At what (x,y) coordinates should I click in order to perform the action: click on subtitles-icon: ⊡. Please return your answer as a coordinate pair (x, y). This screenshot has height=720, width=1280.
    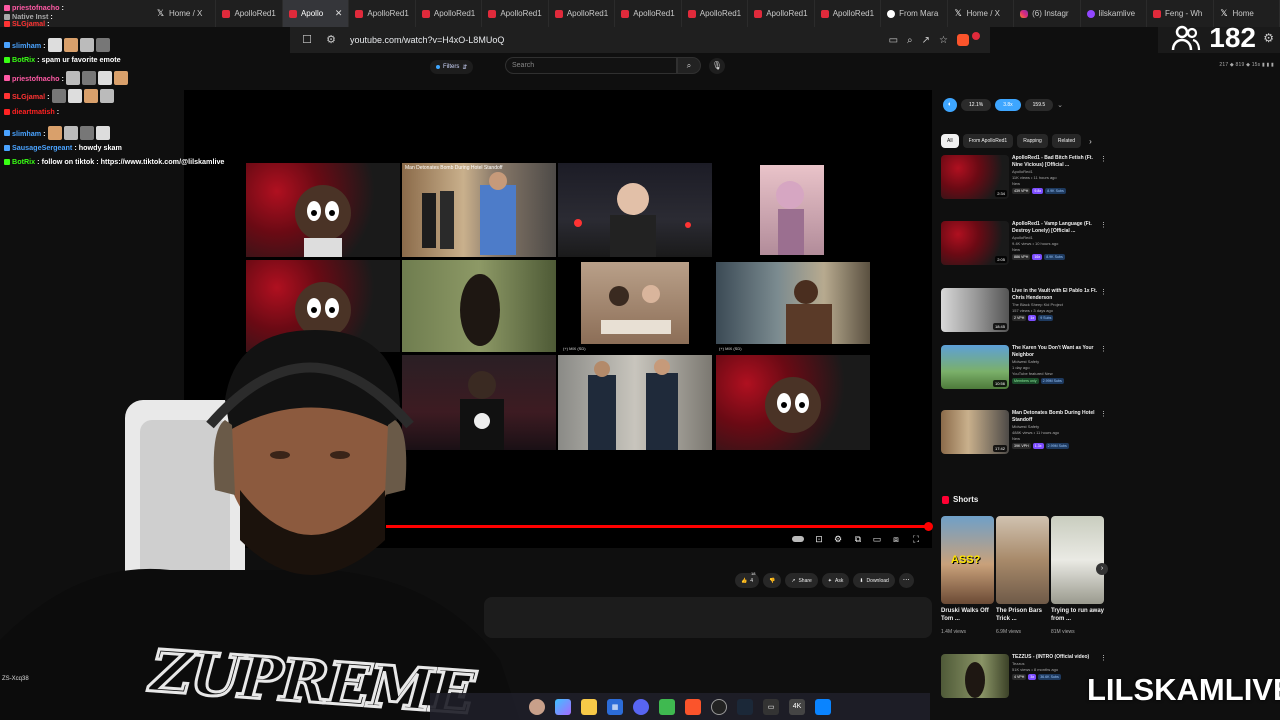
    Looking at the image, I should click on (819, 539).